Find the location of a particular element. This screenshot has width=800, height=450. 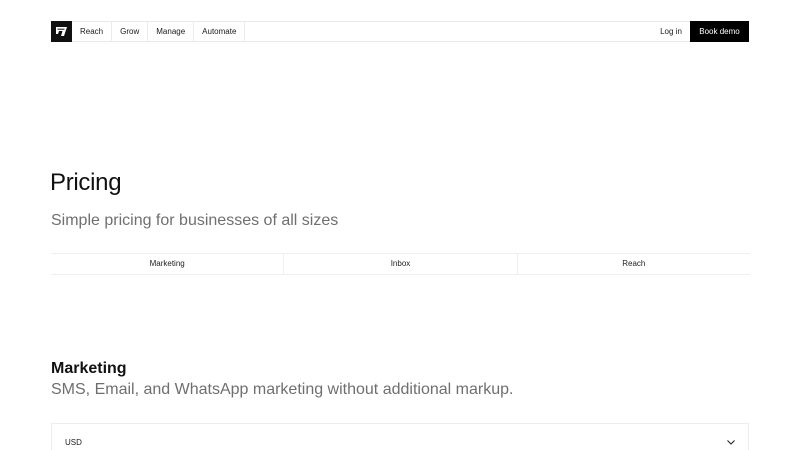

section-title: Marketing is located at coordinates (89, 368).